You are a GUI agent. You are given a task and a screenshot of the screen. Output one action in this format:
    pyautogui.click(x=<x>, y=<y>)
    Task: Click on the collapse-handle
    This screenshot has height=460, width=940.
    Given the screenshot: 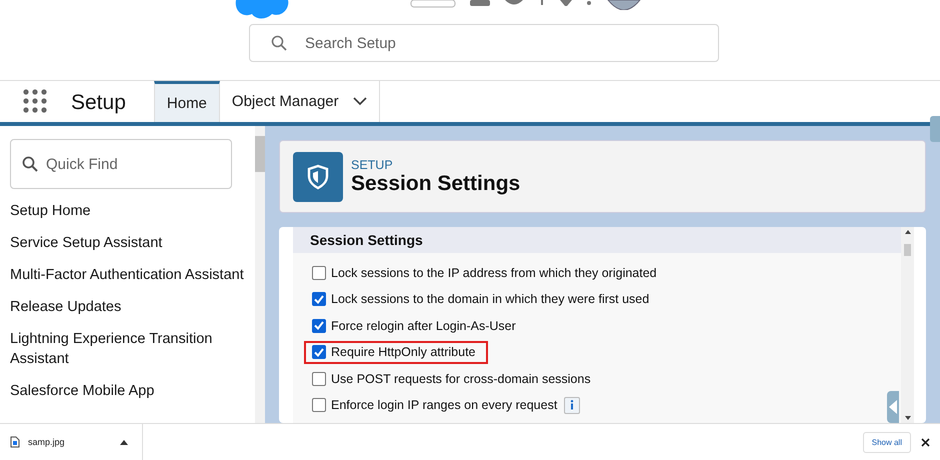 What is the action you would take?
    pyautogui.click(x=893, y=407)
    